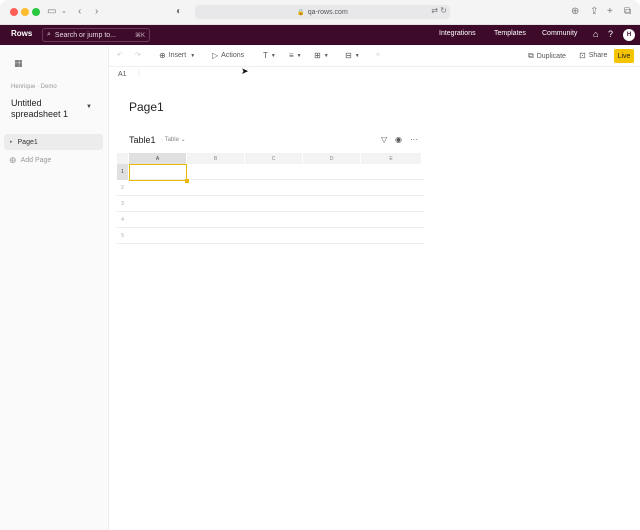 This screenshot has height=530, width=640. What do you see at coordinates (64, 12) in the screenshot?
I see `chevron-down-icon: ⌄` at bounding box center [64, 12].